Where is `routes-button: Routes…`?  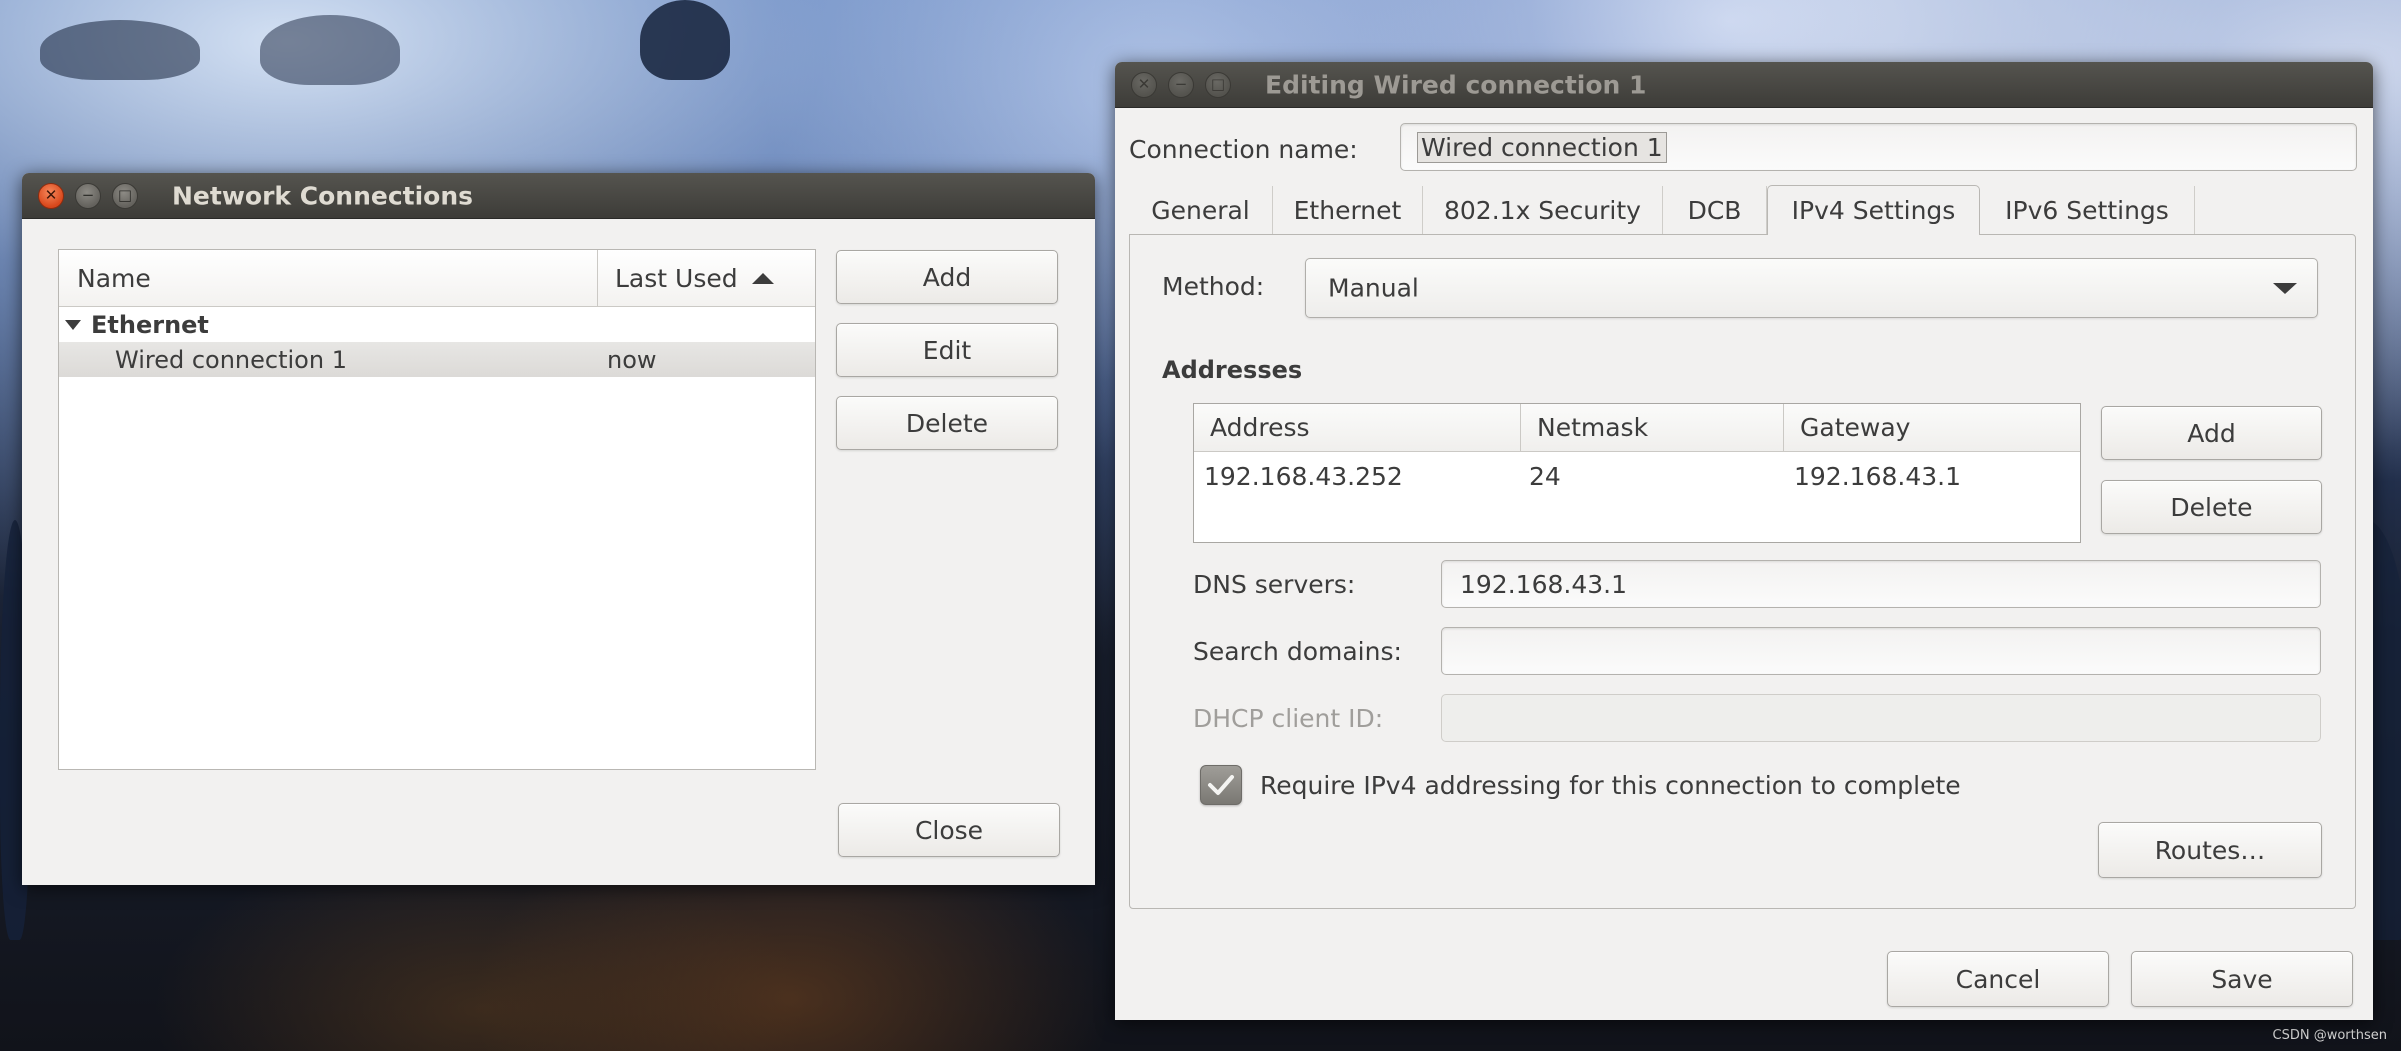 routes-button: Routes… is located at coordinates (2210, 850).